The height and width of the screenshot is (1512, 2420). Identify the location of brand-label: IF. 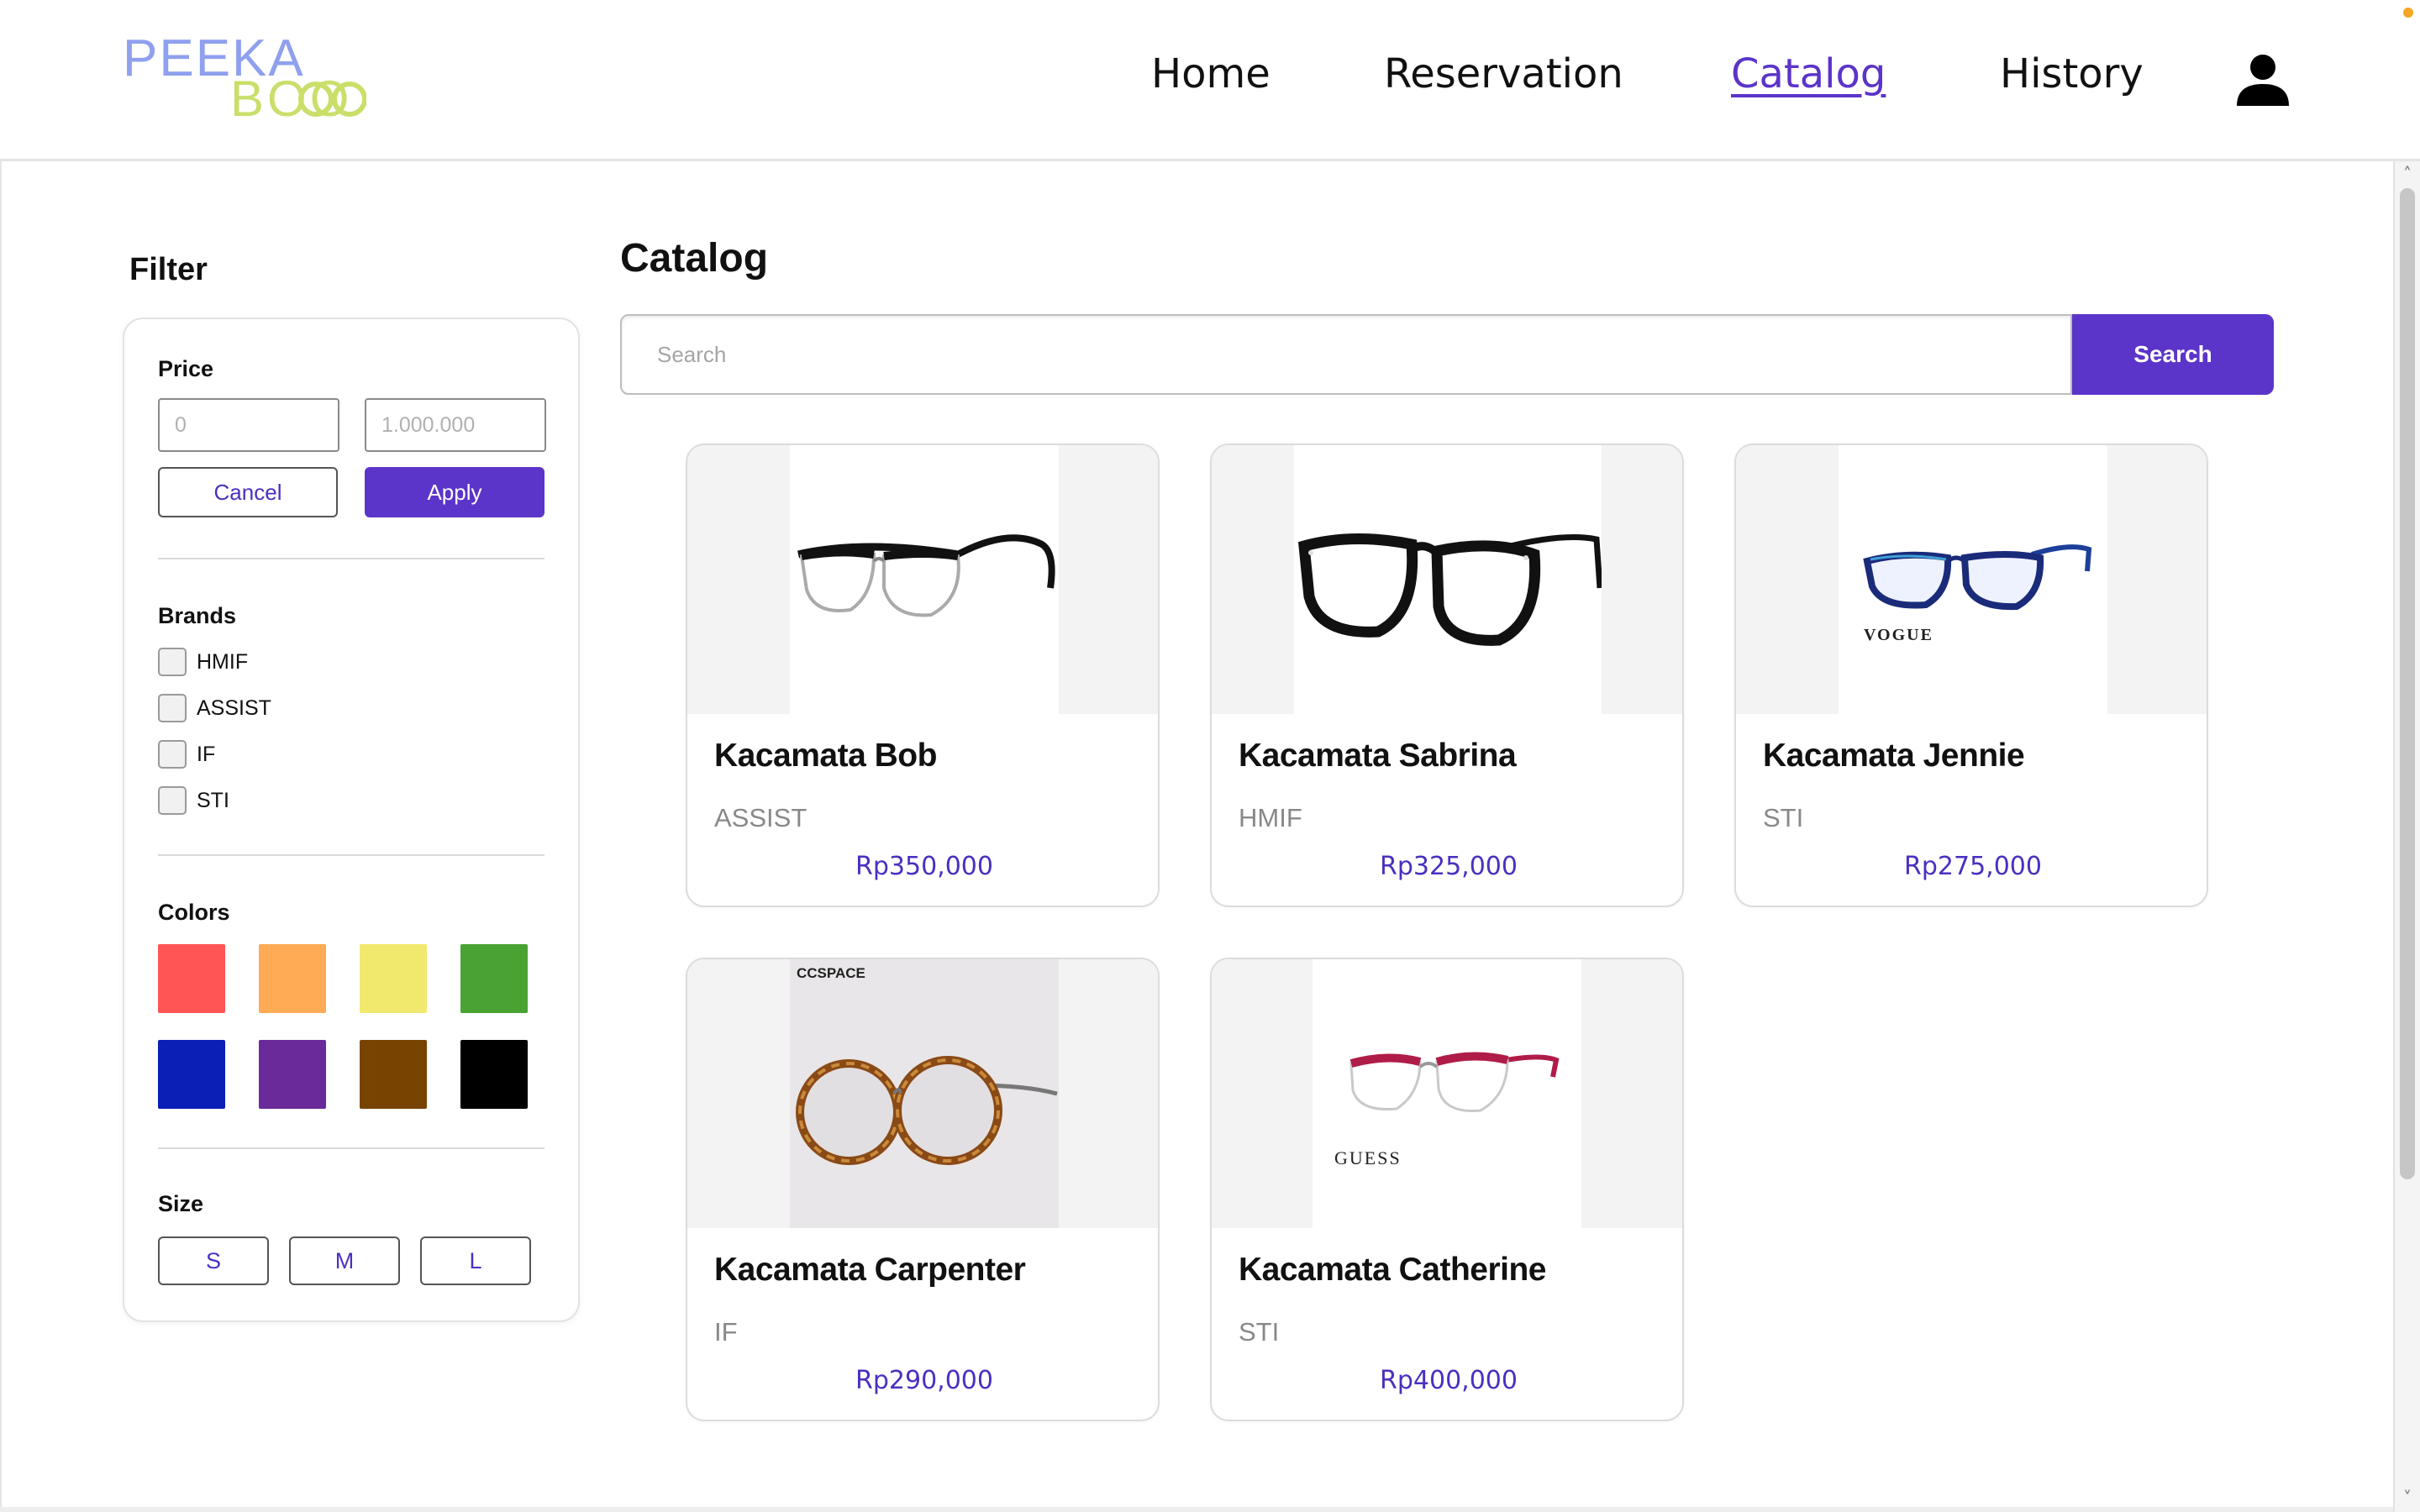
(206, 754).